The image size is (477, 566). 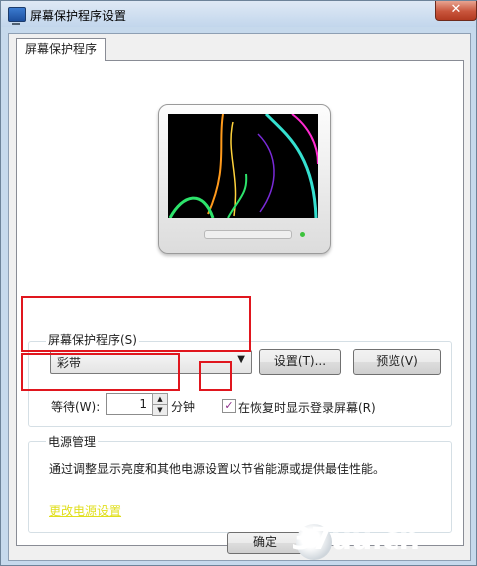 I want to click on spin-down-button: ▼, so click(x=160, y=410).